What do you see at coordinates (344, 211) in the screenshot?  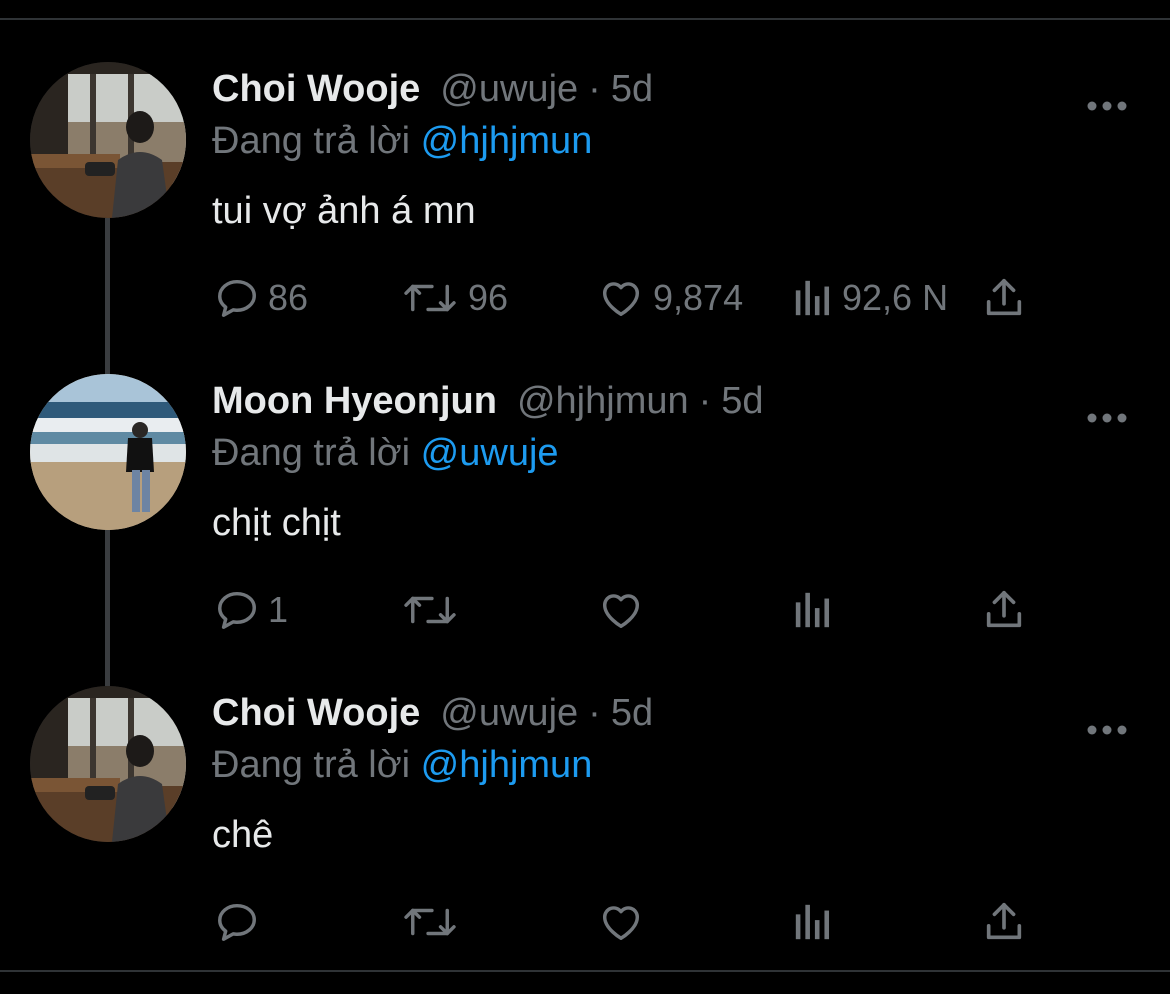 I see `tweet-text: tui vợ ảnh á mn` at bounding box center [344, 211].